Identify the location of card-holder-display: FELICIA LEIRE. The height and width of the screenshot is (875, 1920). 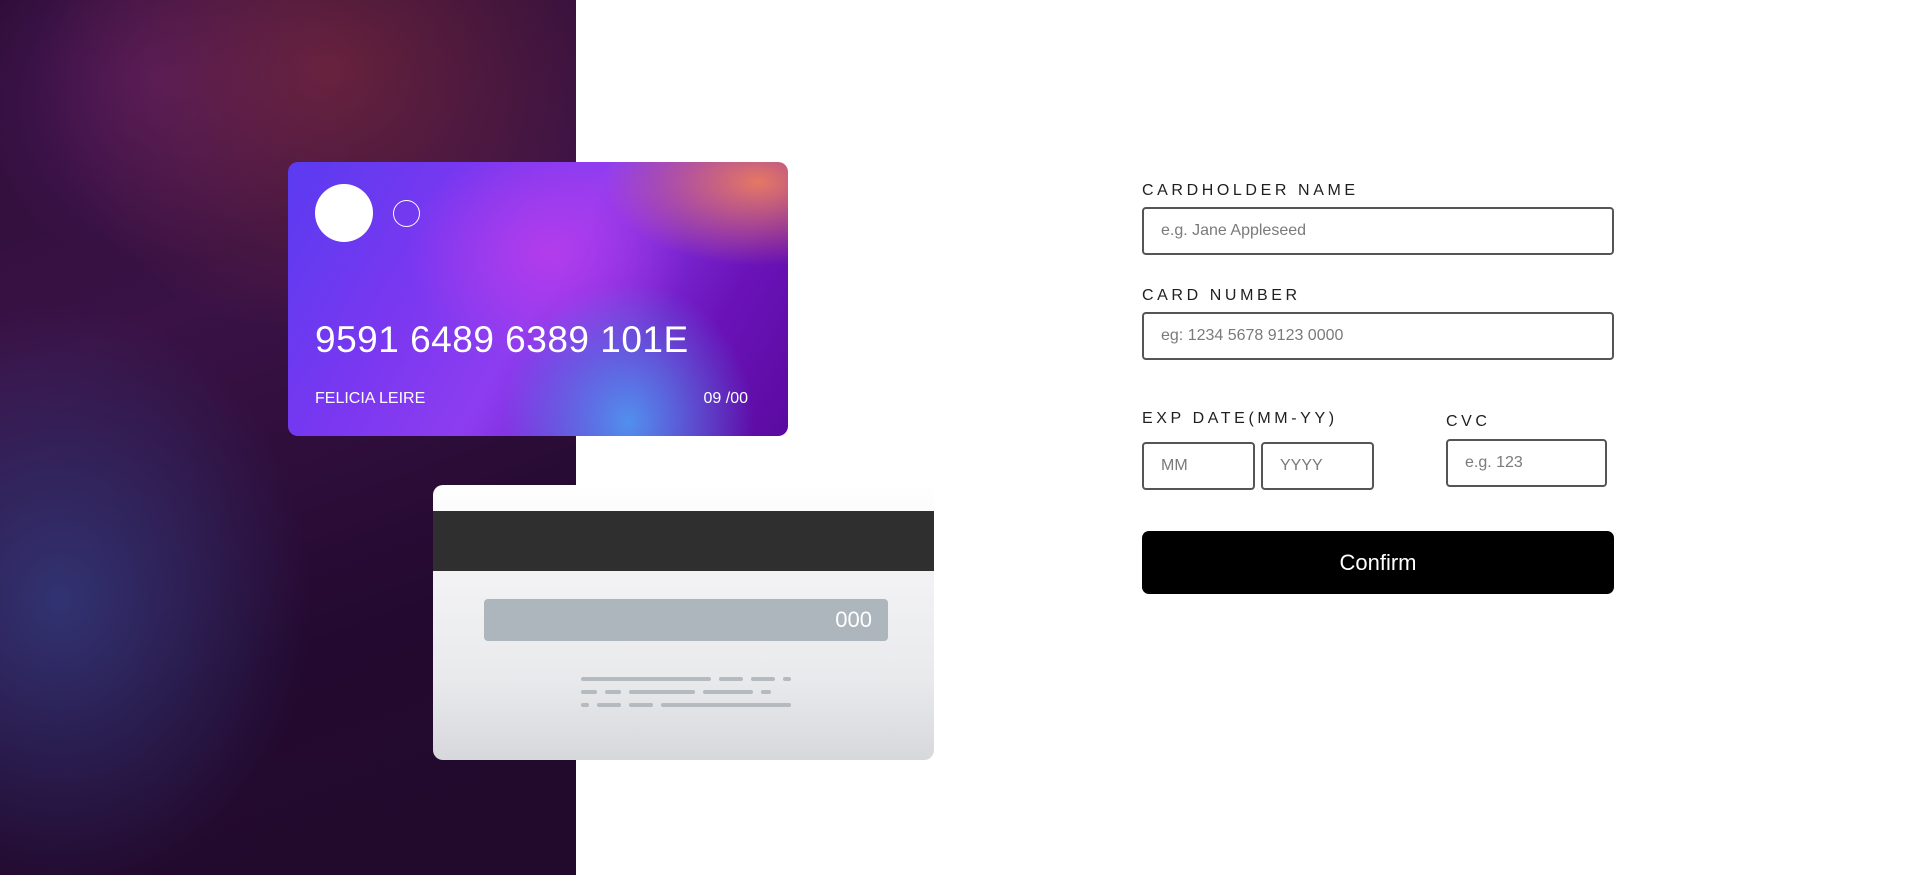
(370, 398).